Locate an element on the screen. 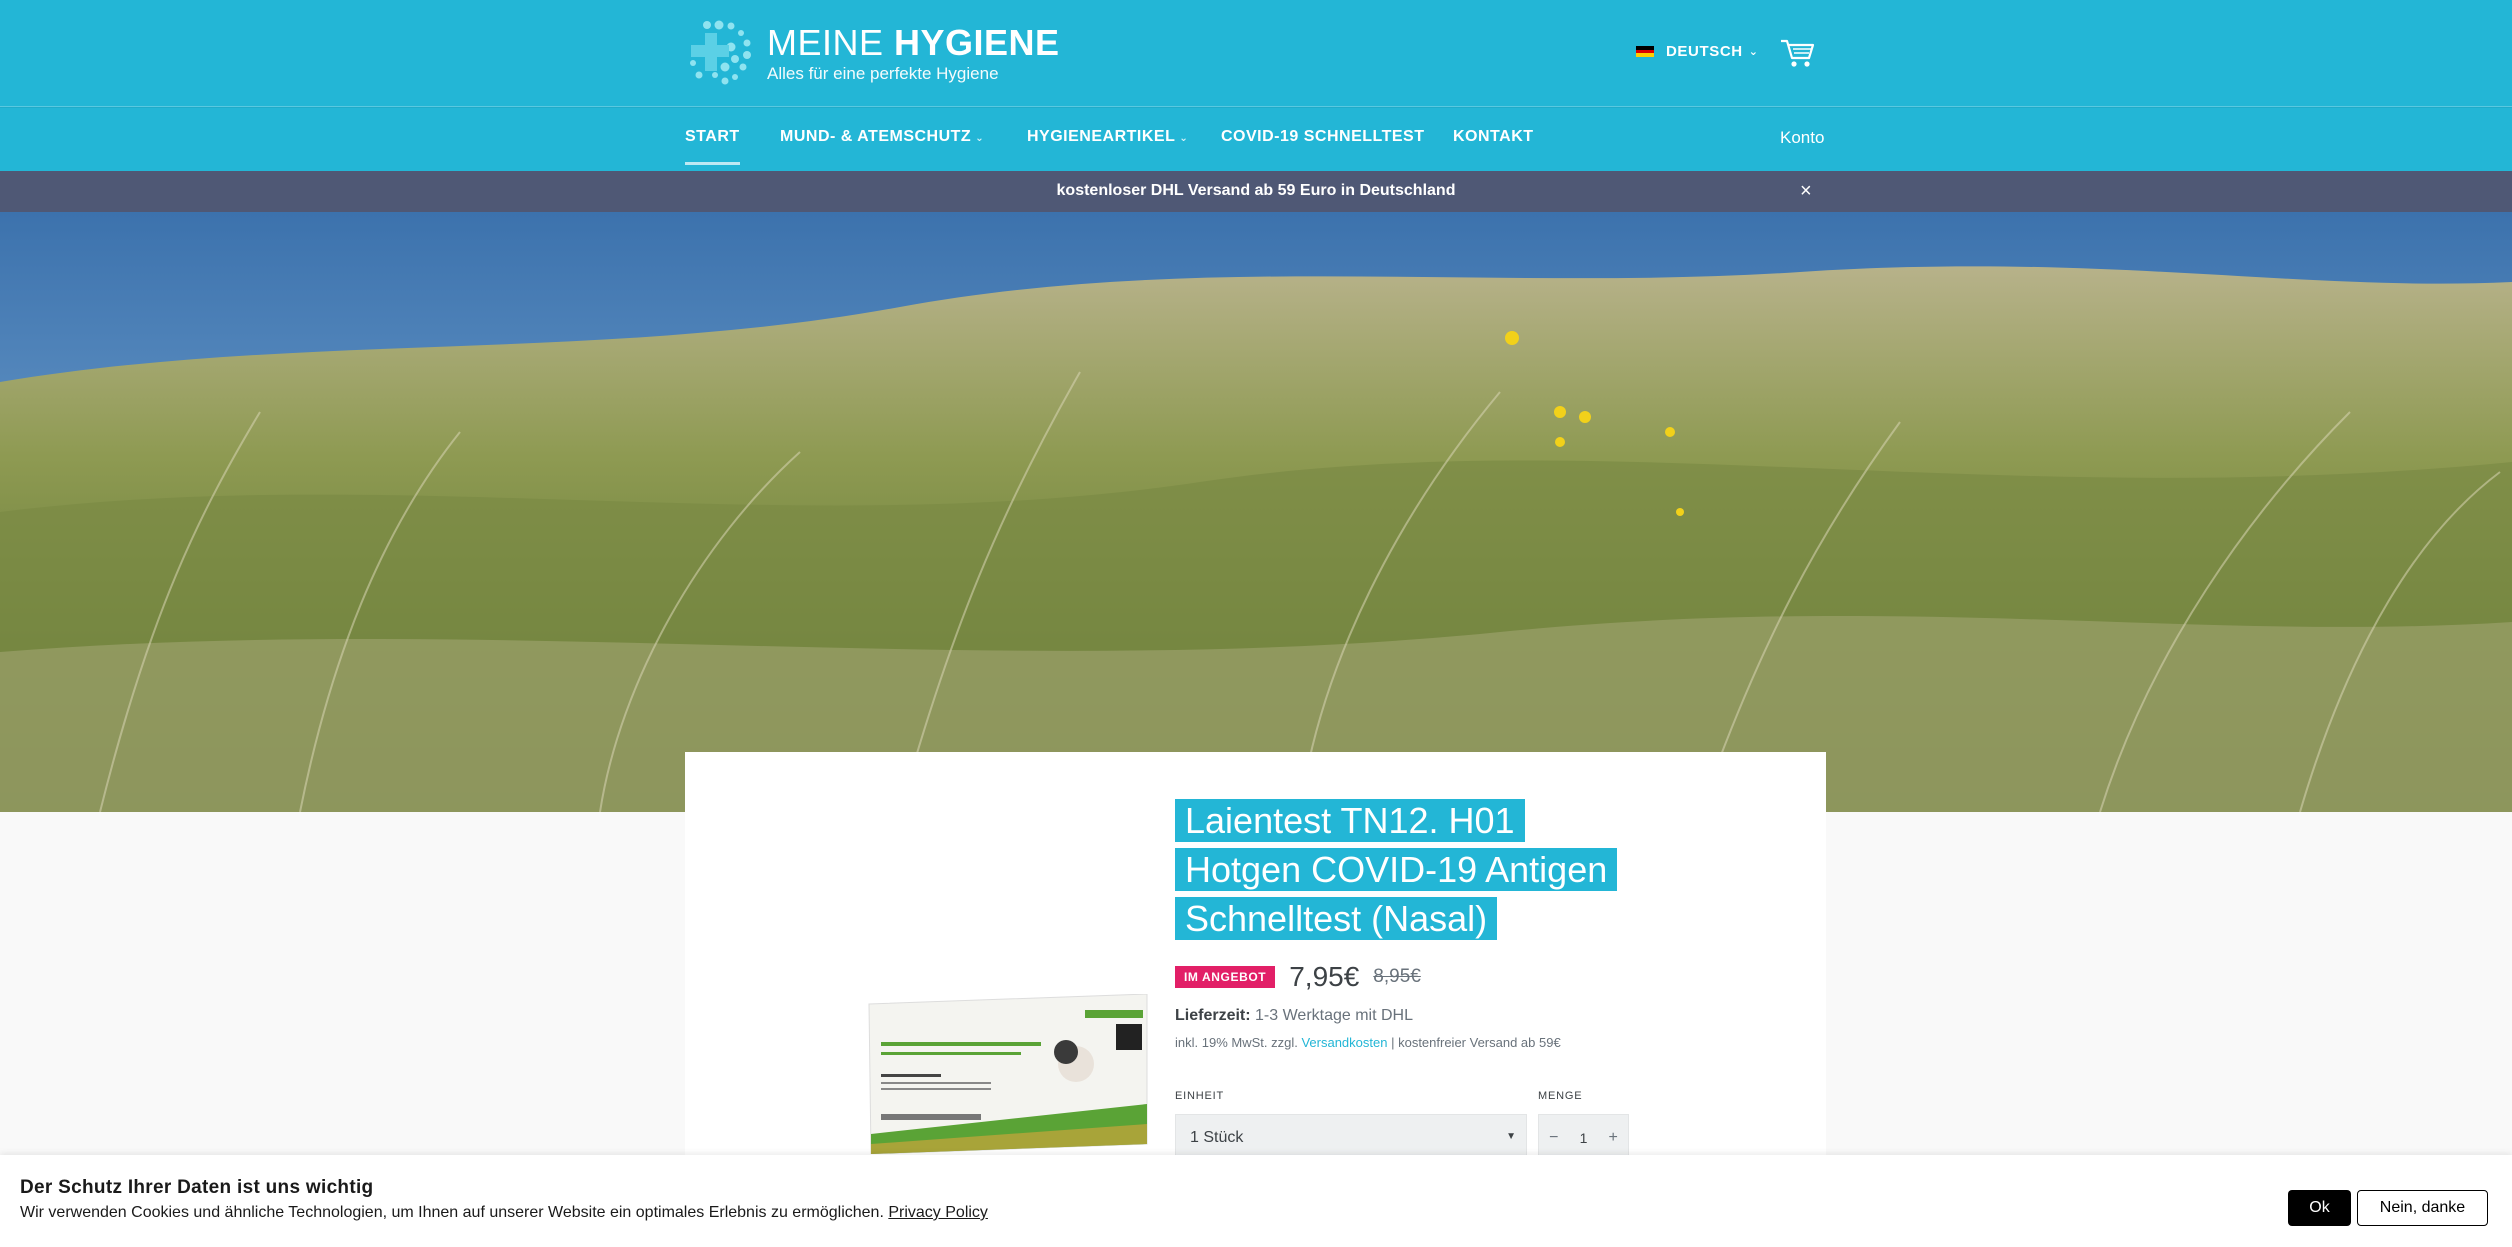 The width and height of the screenshot is (2512, 1247). account-link: Konto is located at coordinates (1802, 138).